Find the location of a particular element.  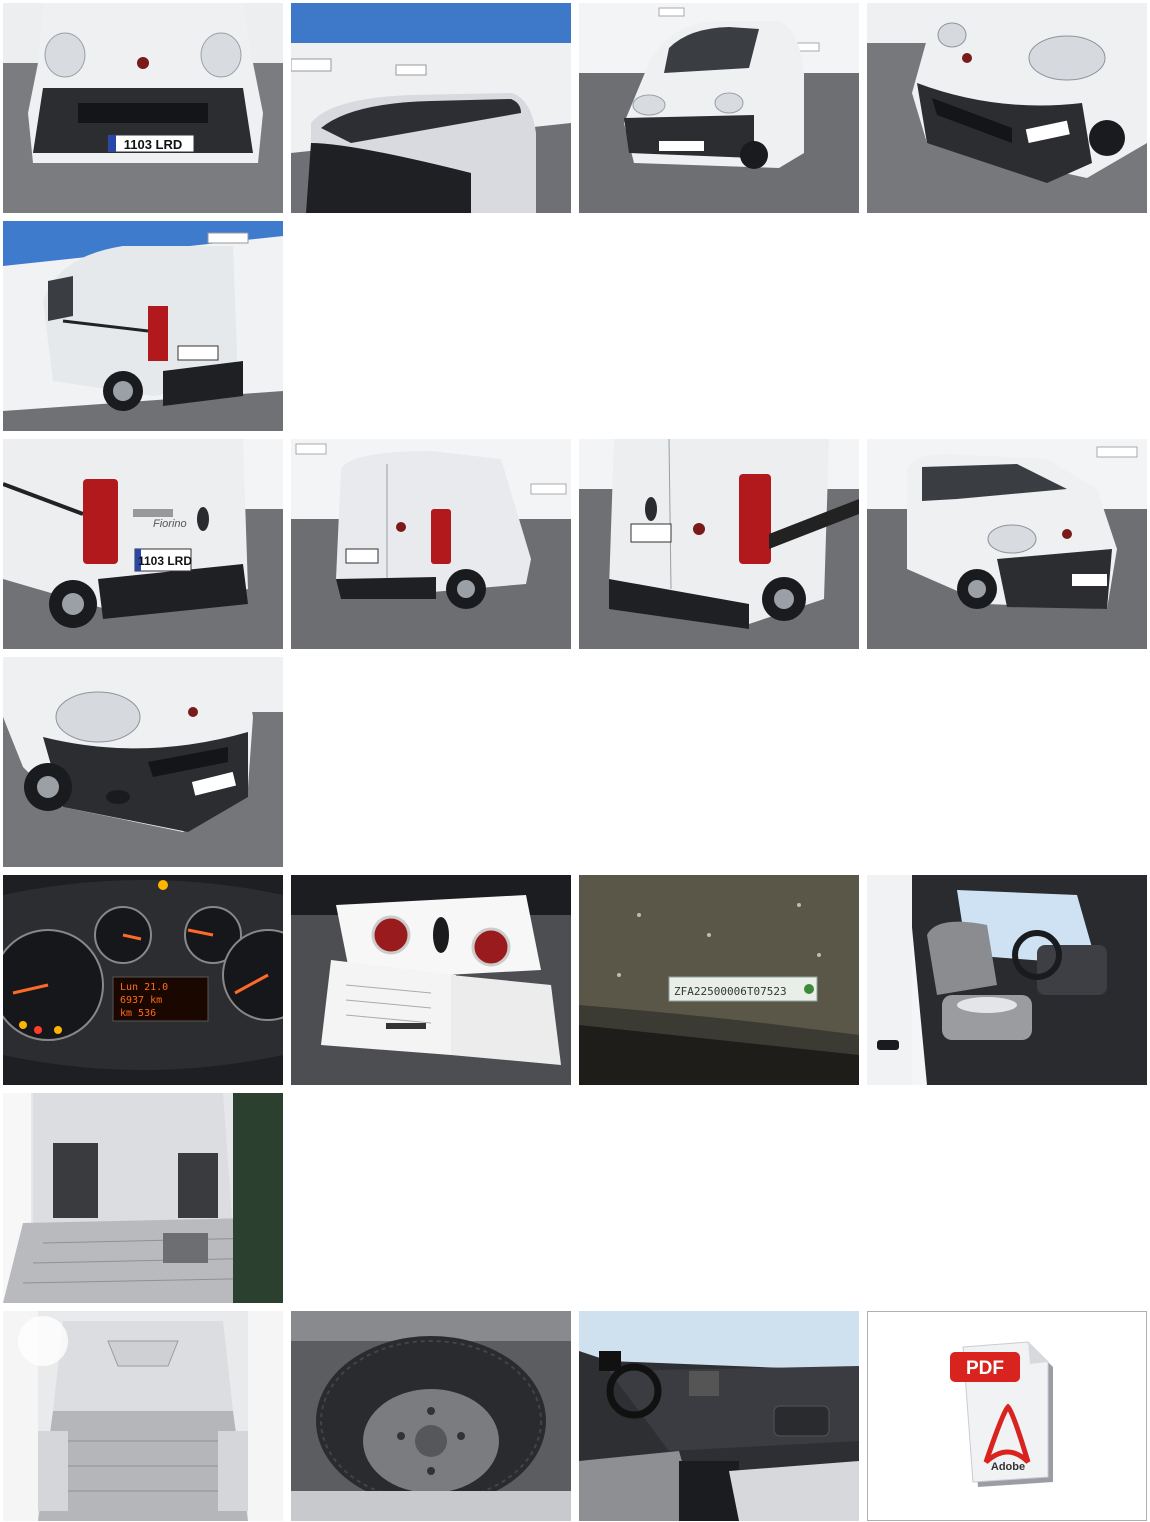

photo-documents-keys is located at coordinates (431, 980).